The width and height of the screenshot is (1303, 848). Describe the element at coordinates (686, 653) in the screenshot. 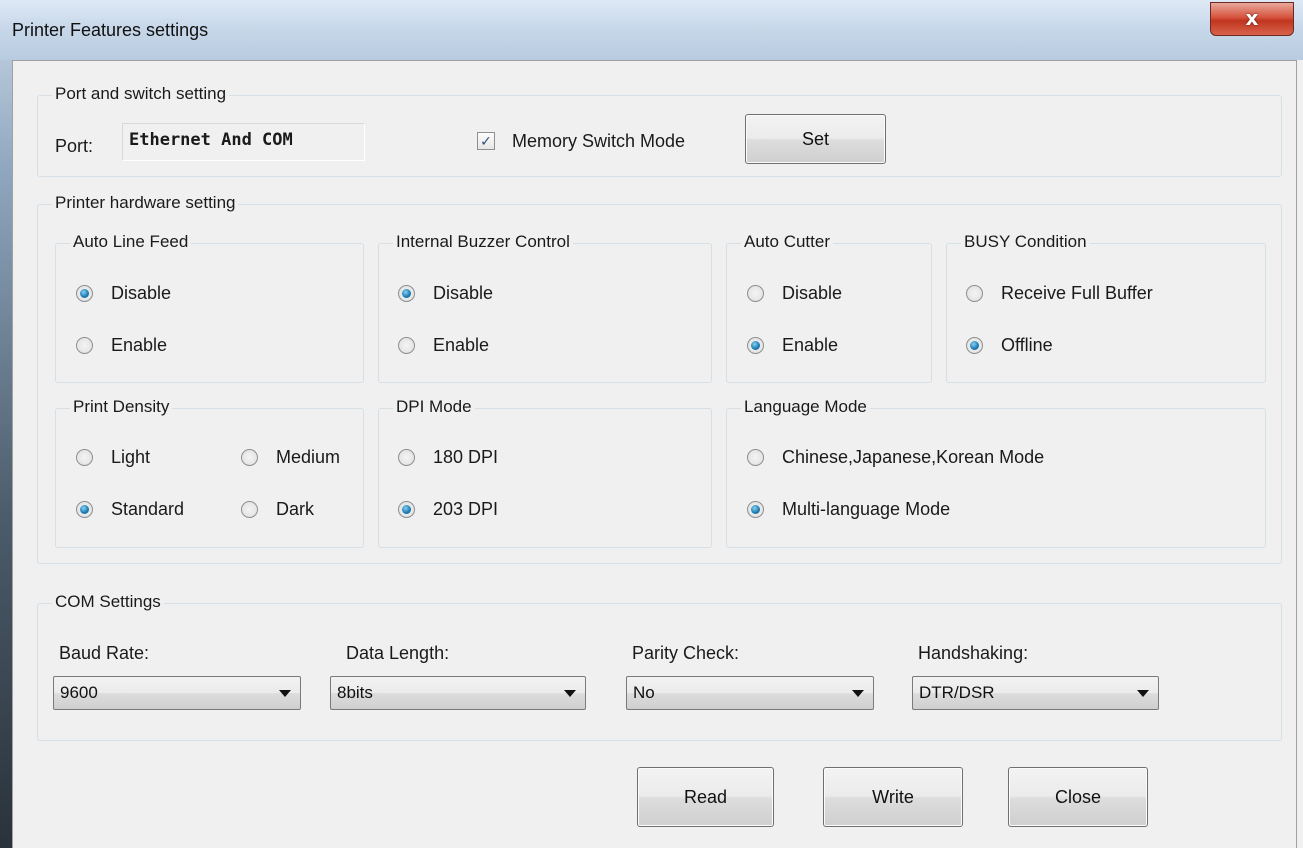

I see `parity-check-label: Parity Check:` at that location.